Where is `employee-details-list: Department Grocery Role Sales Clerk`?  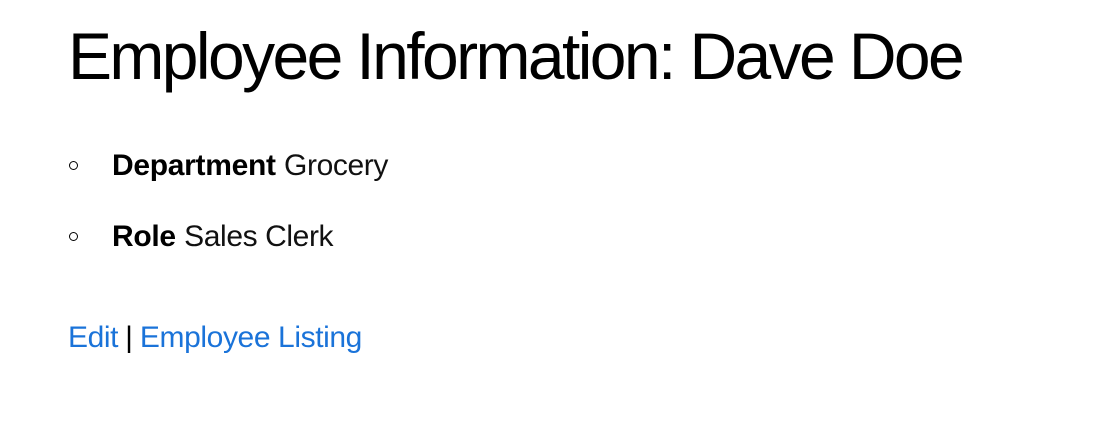 employee-details-list: Department Grocery Role Sales Clerk is located at coordinates (228, 211).